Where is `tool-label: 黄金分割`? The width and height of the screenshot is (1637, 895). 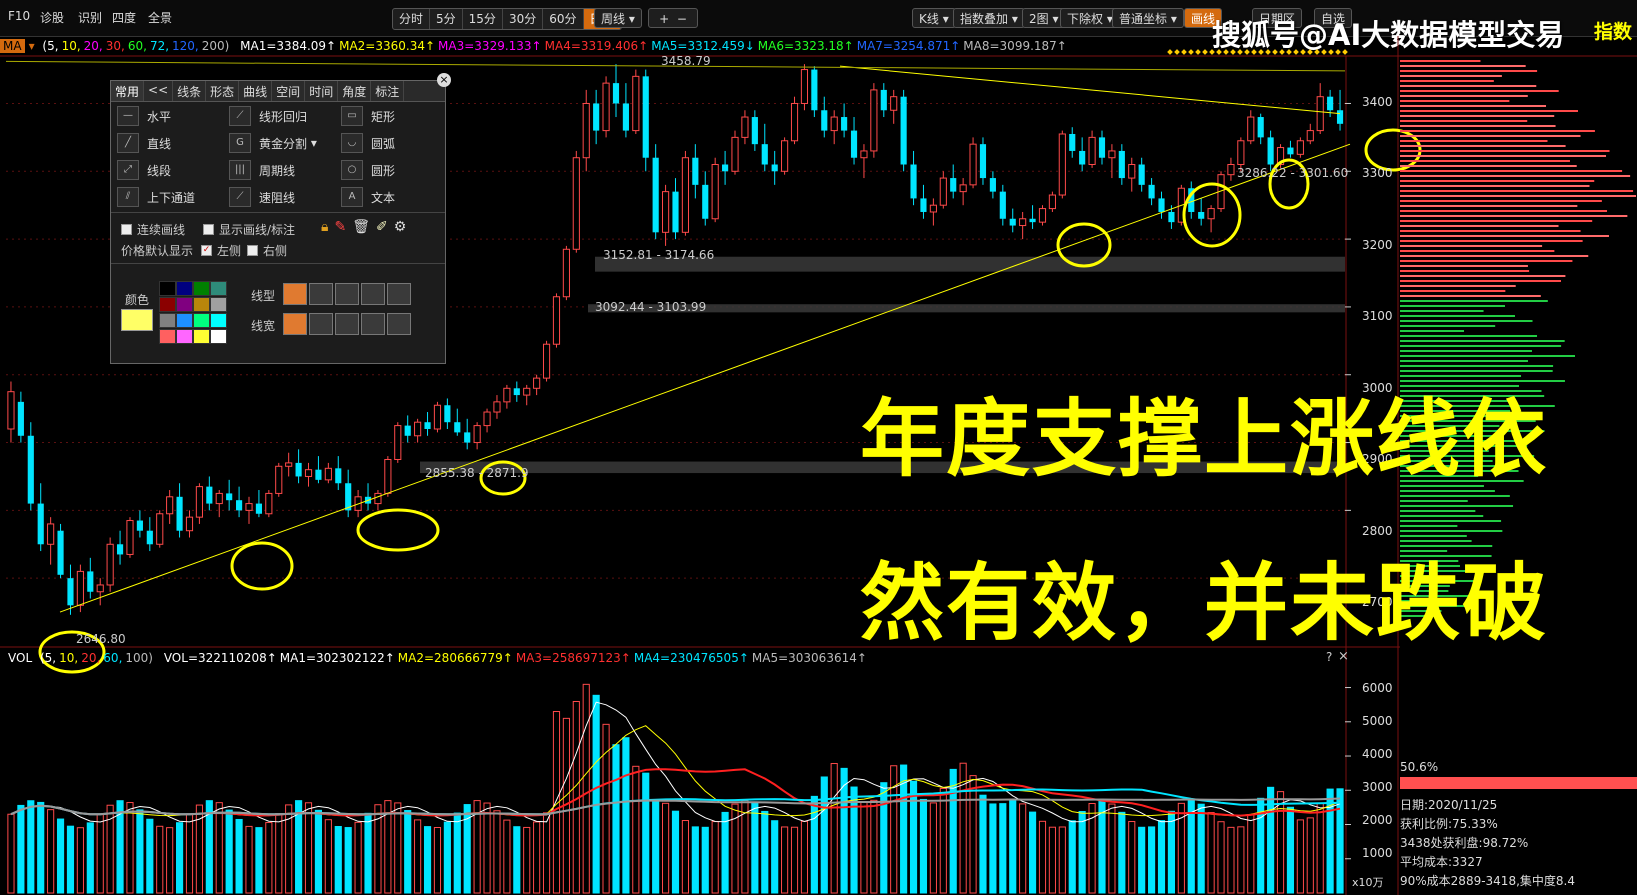
tool-label: 黄金分割 is located at coordinates (283, 143).